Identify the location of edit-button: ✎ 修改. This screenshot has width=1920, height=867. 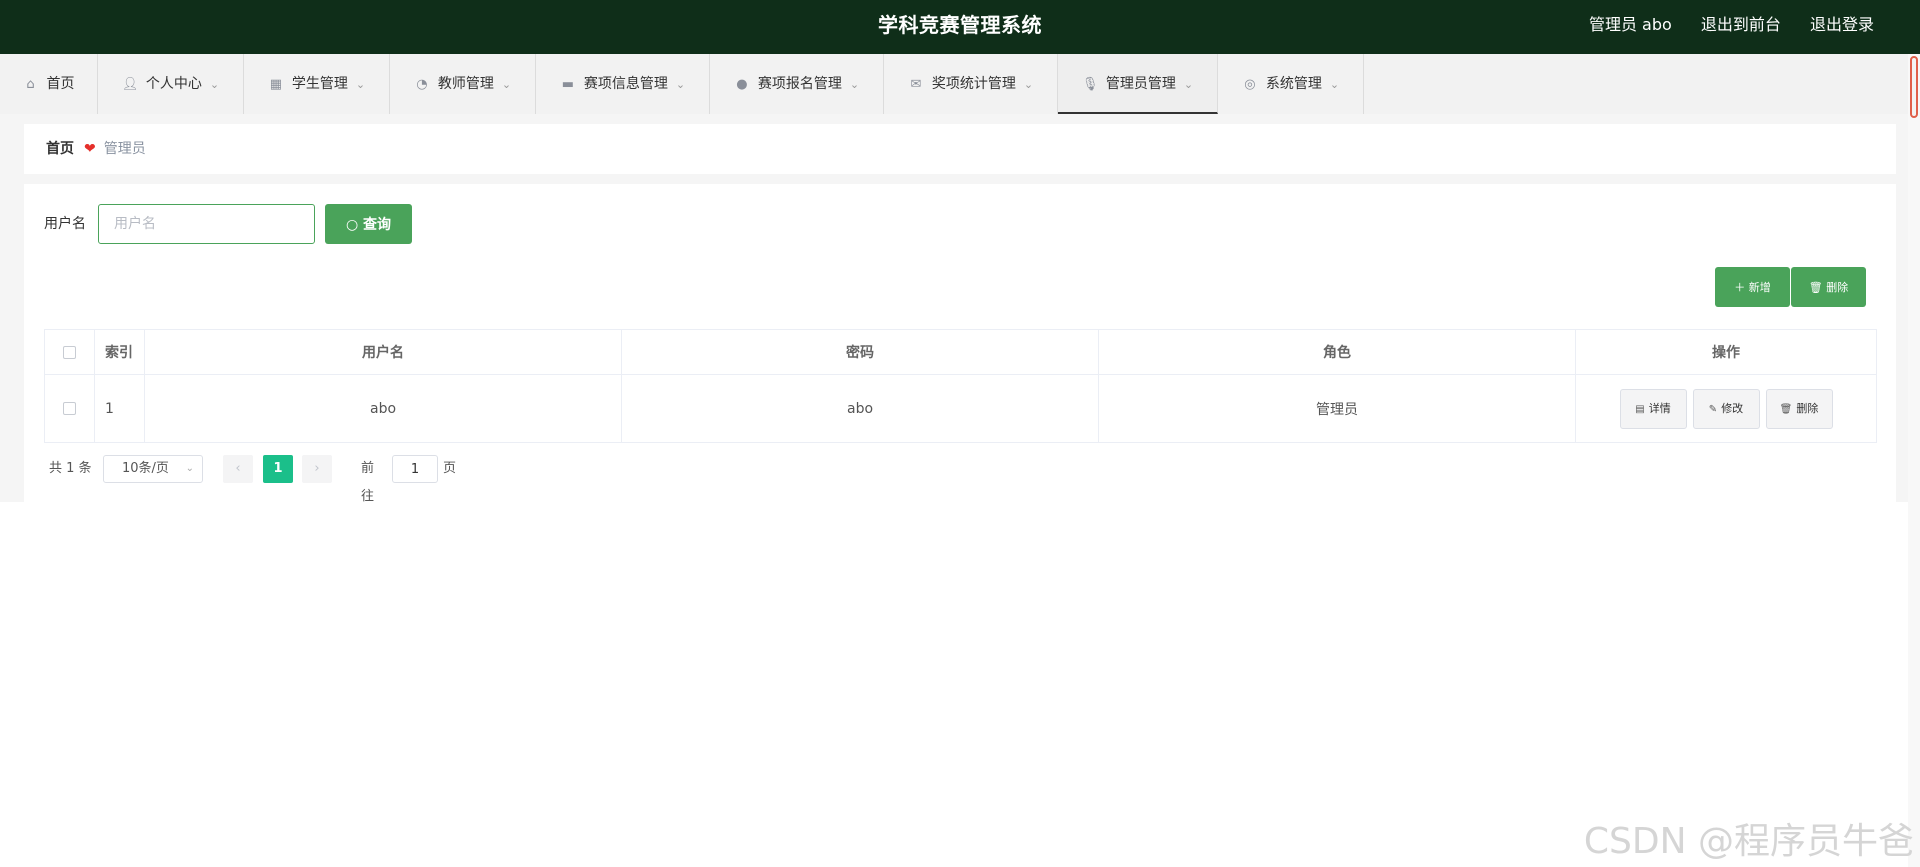
(1726, 408).